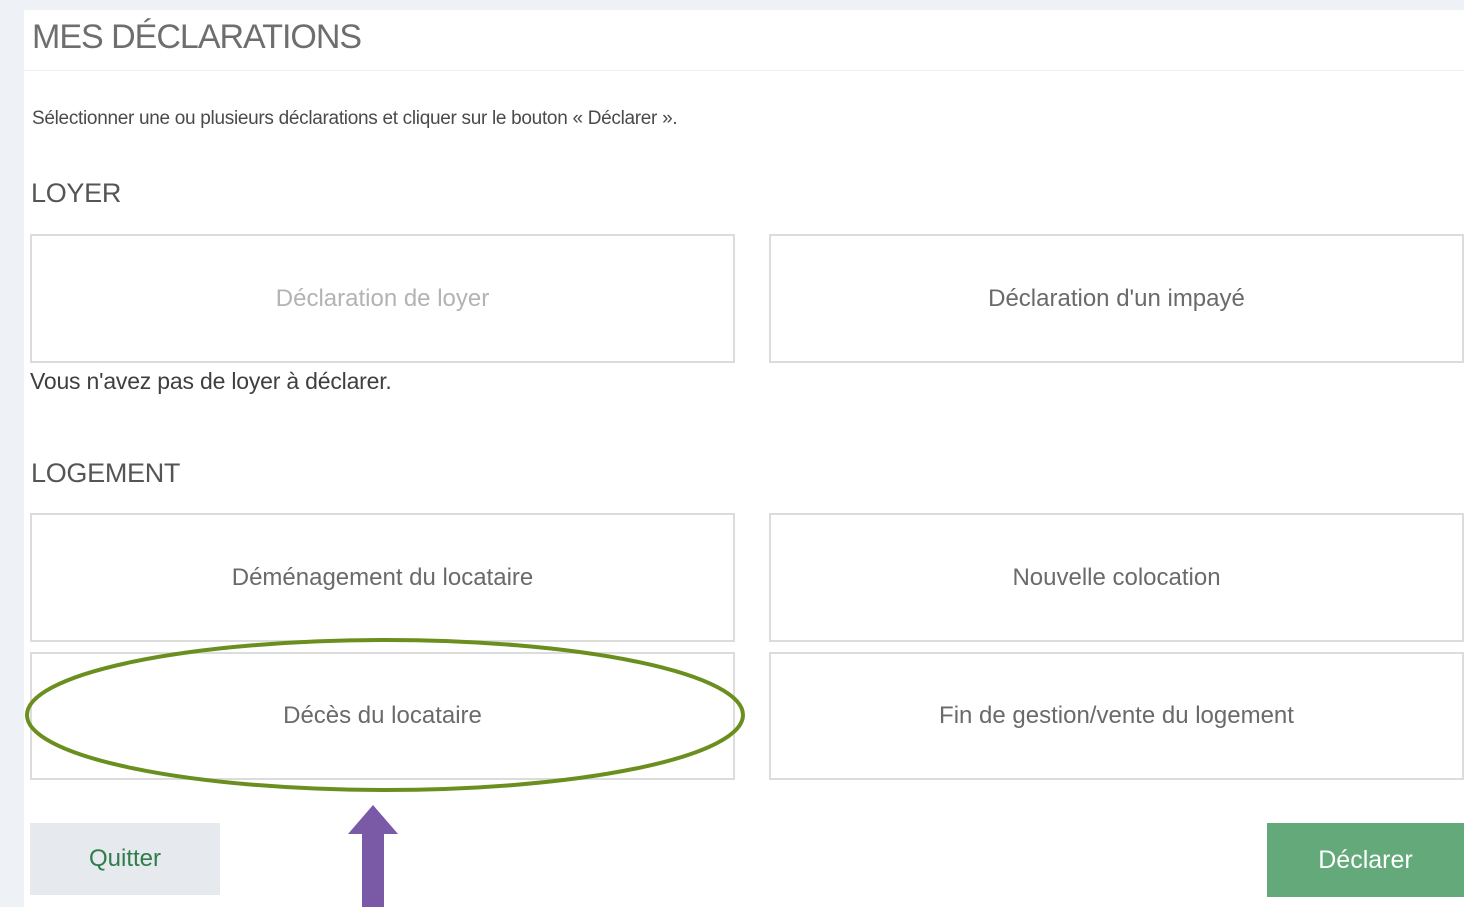 The height and width of the screenshot is (907, 1464). I want to click on card-declaration-impaye: Déclaration d'un impayé, so click(1116, 298).